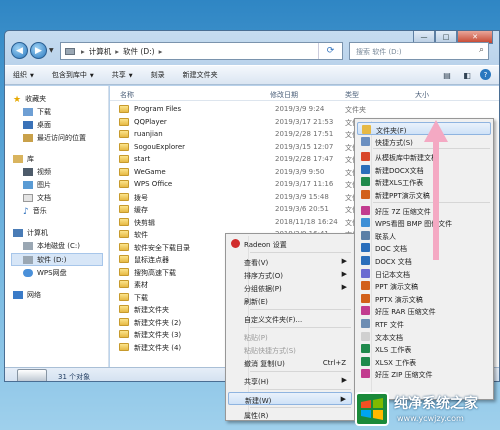 Image resolution: width=500 pixels, height=430 pixels. Describe the element at coordinates (117, 51) in the screenshot. I see `breadcrumb-sep-icon: ▸` at that location.